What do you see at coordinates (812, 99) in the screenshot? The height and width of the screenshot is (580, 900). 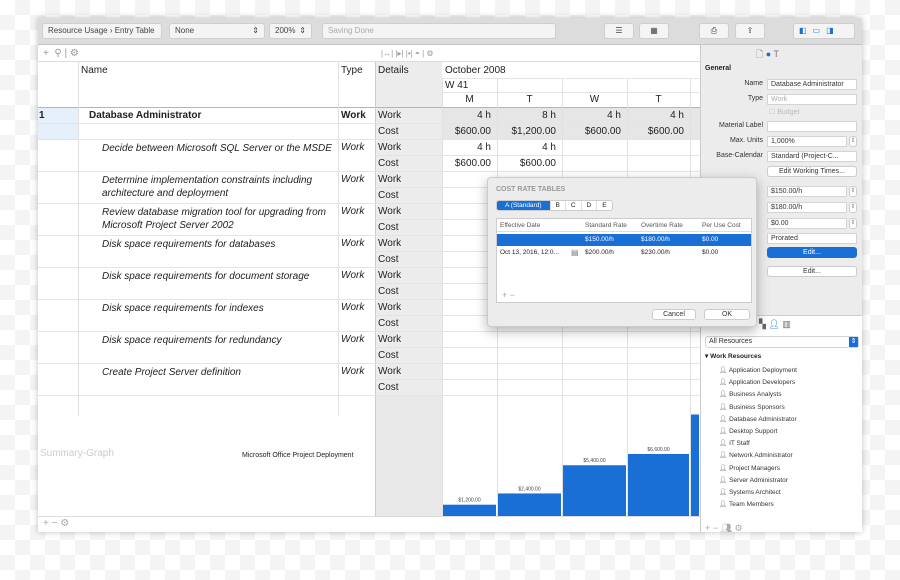 I see `type-select: Work` at bounding box center [812, 99].